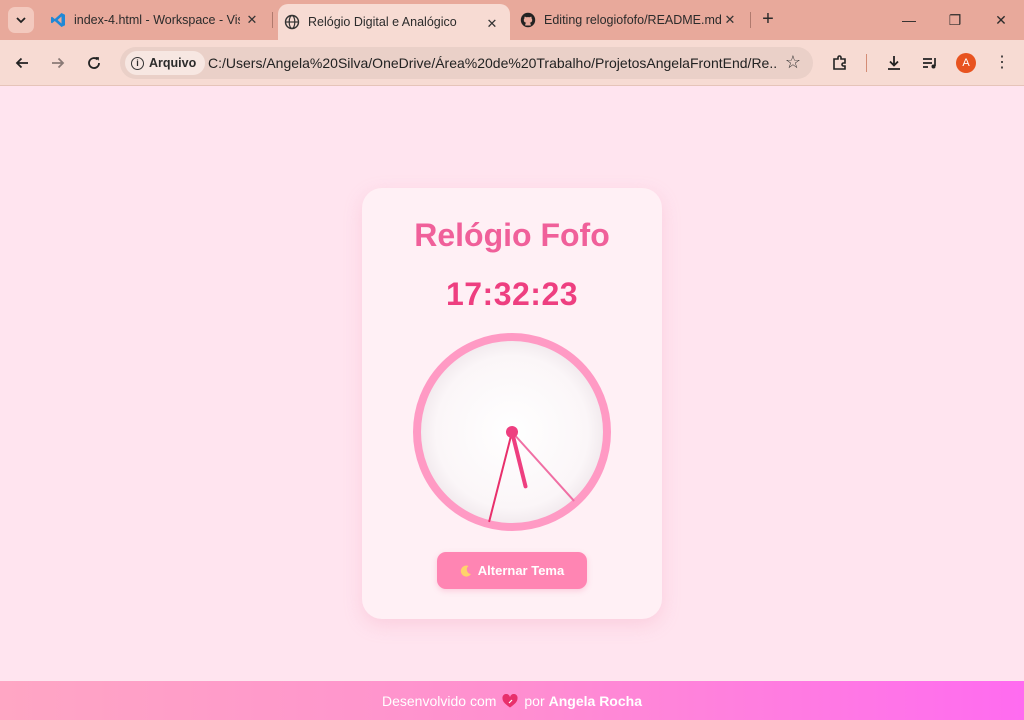 The width and height of the screenshot is (1024, 720). Describe the element at coordinates (528, 20) in the screenshot. I see `github-icon` at that location.